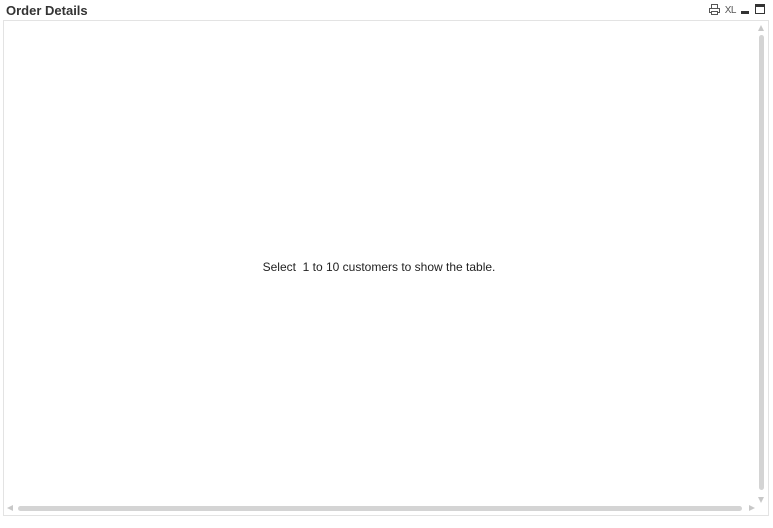  Describe the element at coordinates (731, 11) in the screenshot. I see `excel-export-icon: XL` at that location.